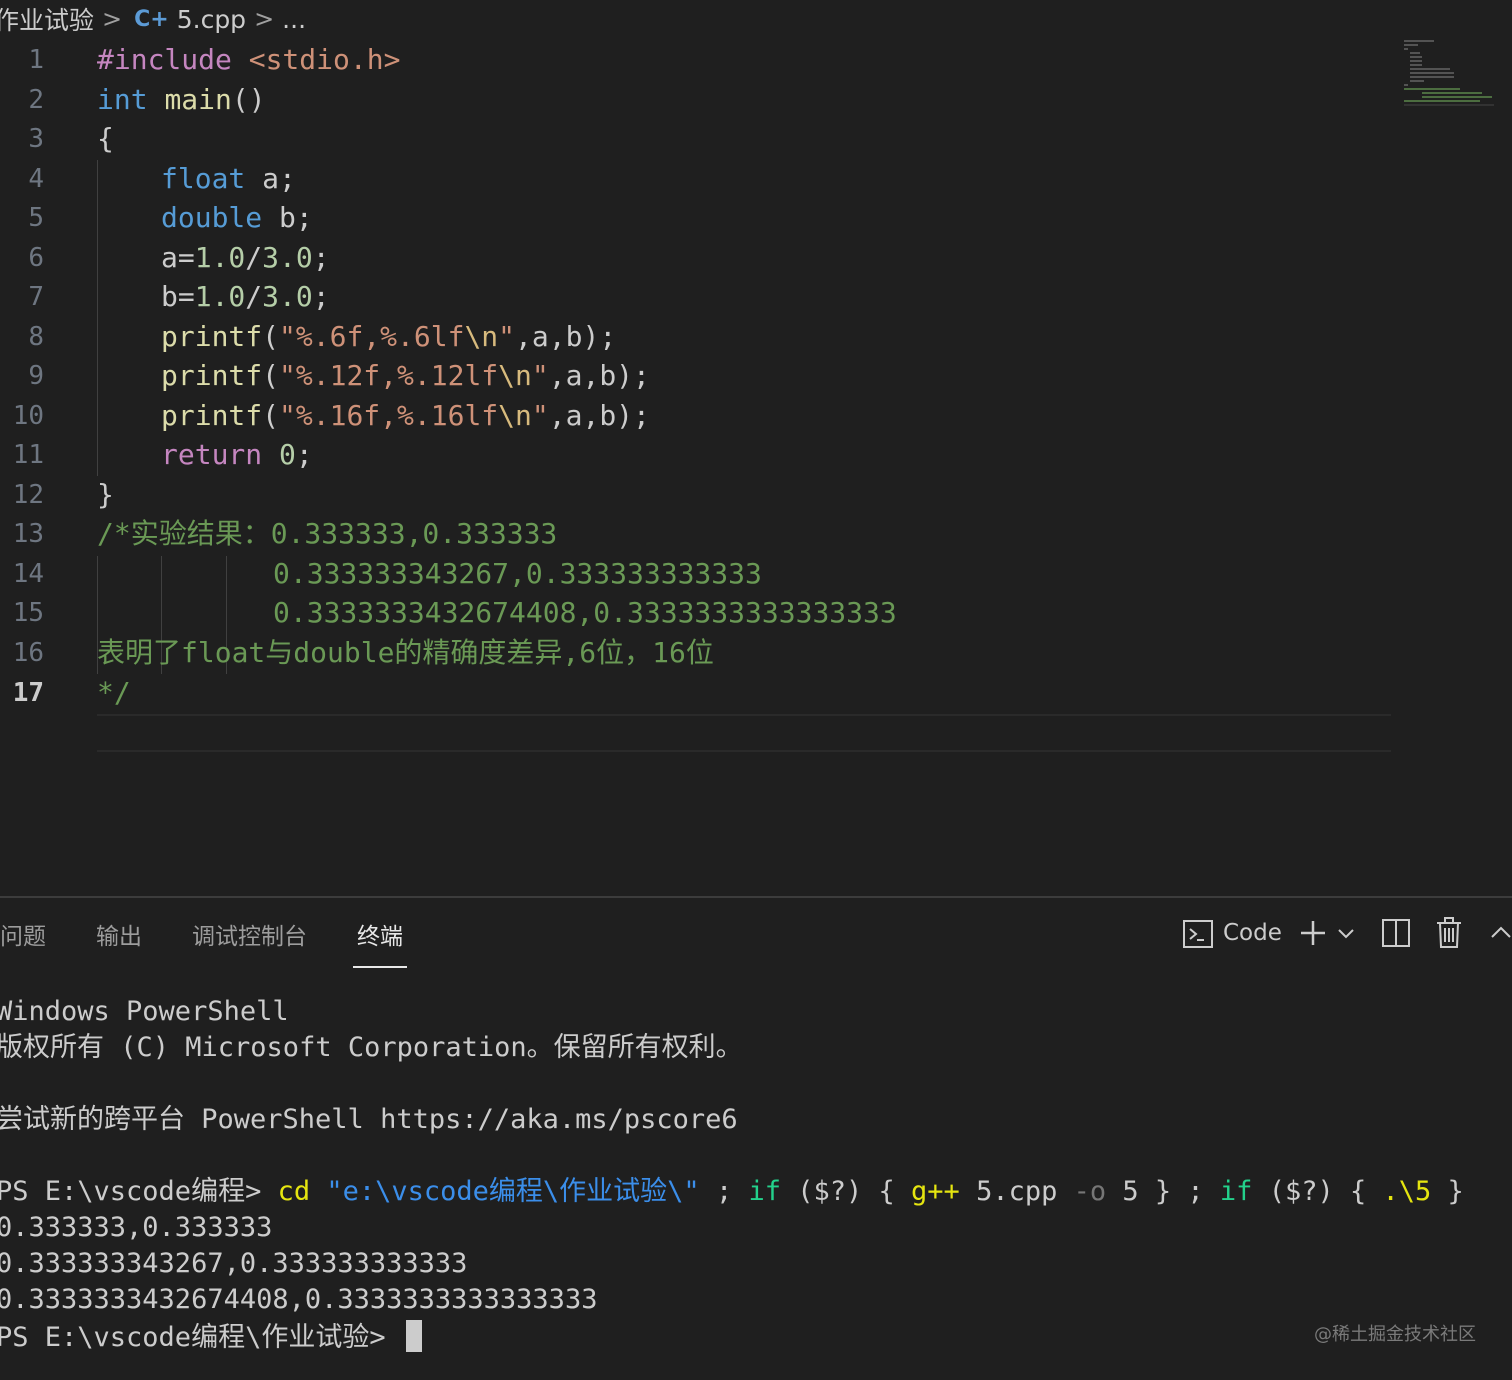  Describe the element at coordinates (700, 60) in the screenshot. I see `code-line: 1 #include <stdio.h>` at that location.